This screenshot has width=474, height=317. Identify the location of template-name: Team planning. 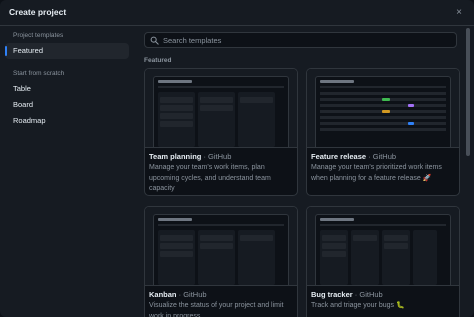
(175, 156).